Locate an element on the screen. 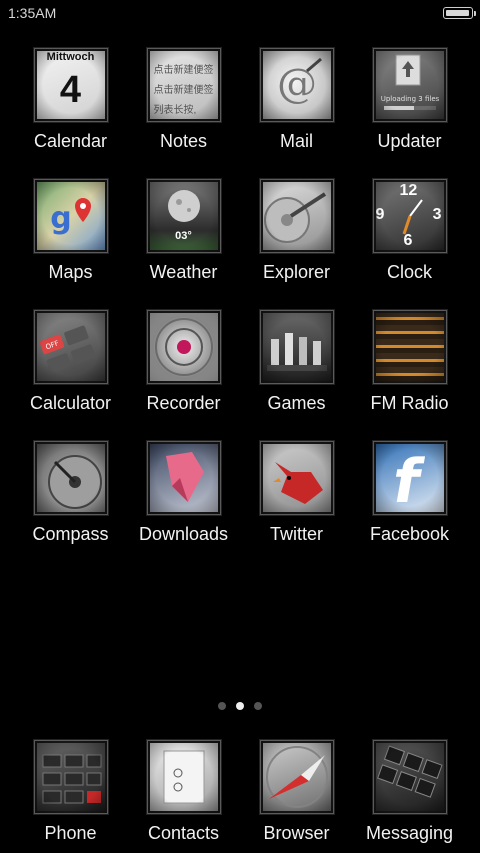  downloads-icon is located at coordinates (183, 478).